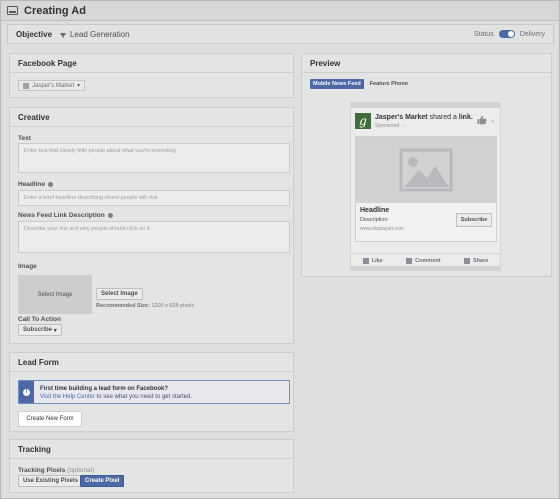 Image resolution: width=560 pixels, height=499 pixels. Describe the element at coordinates (465, 117) in the screenshot. I see `post-shared-link: link.` at that location.